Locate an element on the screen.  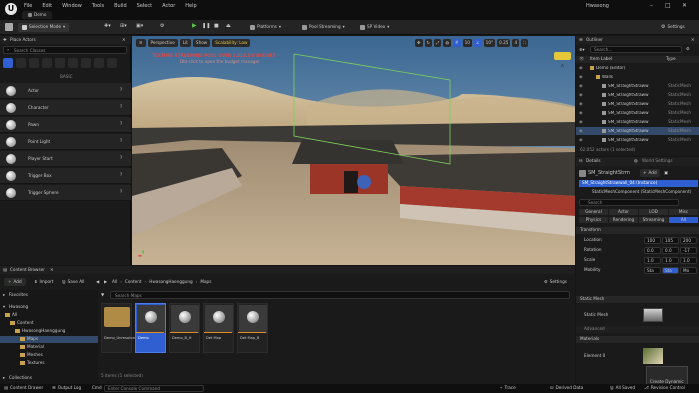
actor-item: Trigger Box? is located at coordinates (65, 176).